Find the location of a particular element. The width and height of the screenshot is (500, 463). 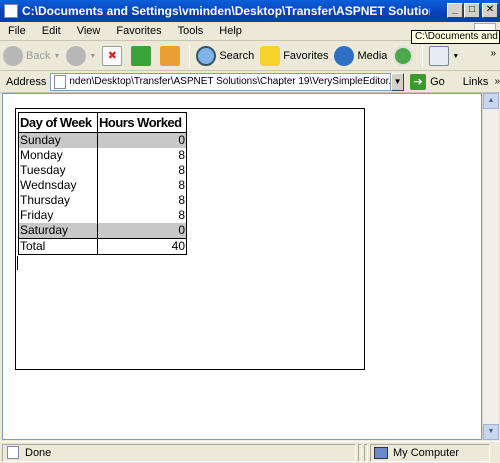

media-button: Media is located at coordinates (360, 56).